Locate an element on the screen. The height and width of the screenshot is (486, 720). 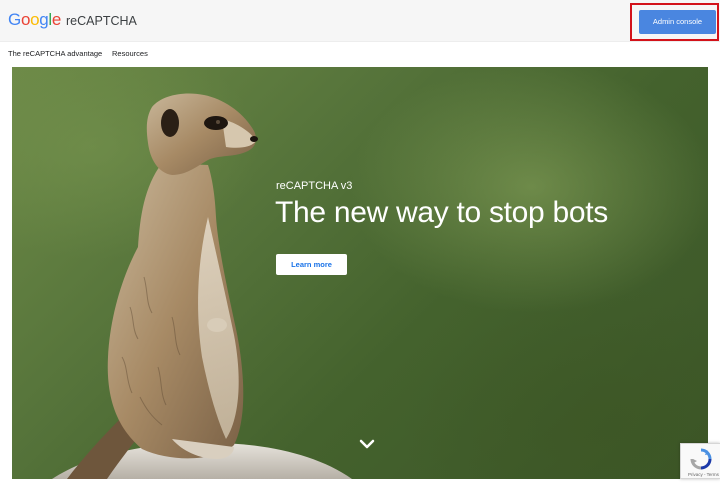
recaptcha-badge: Privacy - Terms is located at coordinates (700, 461).